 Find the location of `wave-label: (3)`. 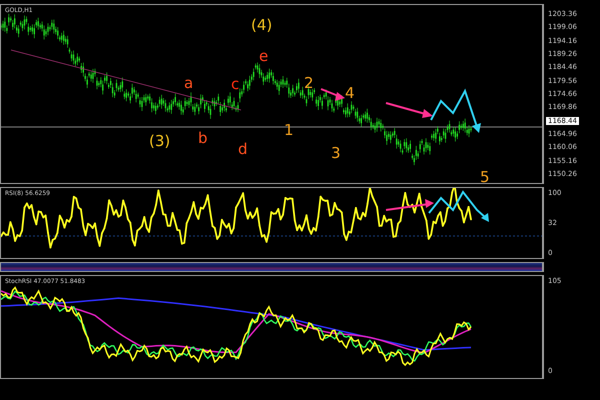

wave-label: (3) is located at coordinates (159, 141).